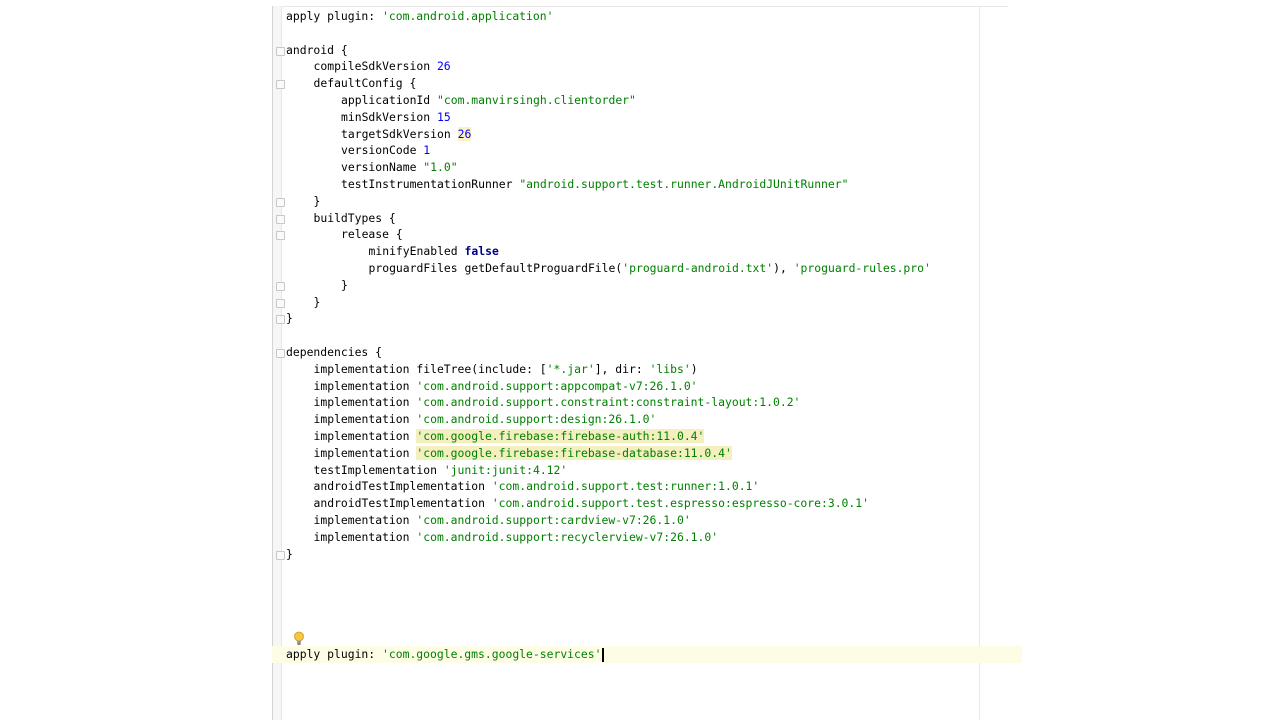 The height and width of the screenshot is (720, 1280). What do you see at coordinates (492, 654) in the screenshot?
I see `code-token: 'com.google.gms.google-services'` at bounding box center [492, 654].